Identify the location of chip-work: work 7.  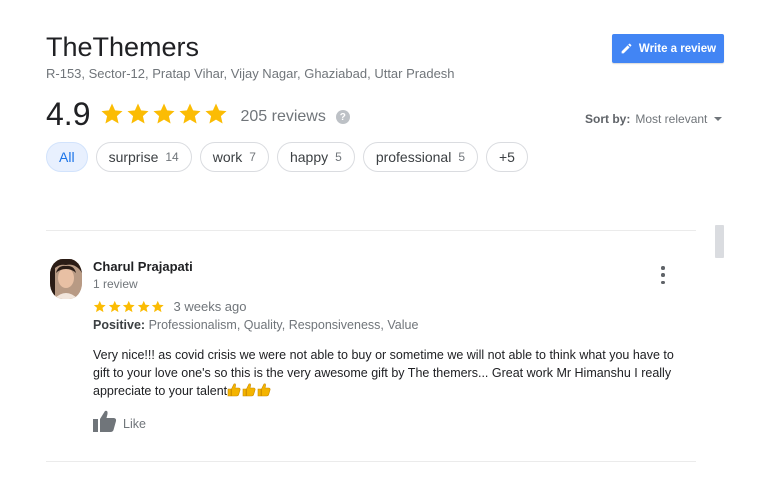
(234, 157).